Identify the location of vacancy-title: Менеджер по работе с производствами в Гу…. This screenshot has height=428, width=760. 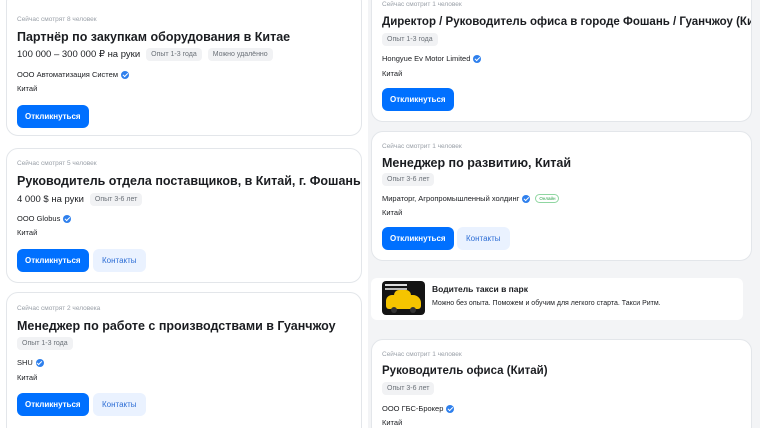
(176, 326).